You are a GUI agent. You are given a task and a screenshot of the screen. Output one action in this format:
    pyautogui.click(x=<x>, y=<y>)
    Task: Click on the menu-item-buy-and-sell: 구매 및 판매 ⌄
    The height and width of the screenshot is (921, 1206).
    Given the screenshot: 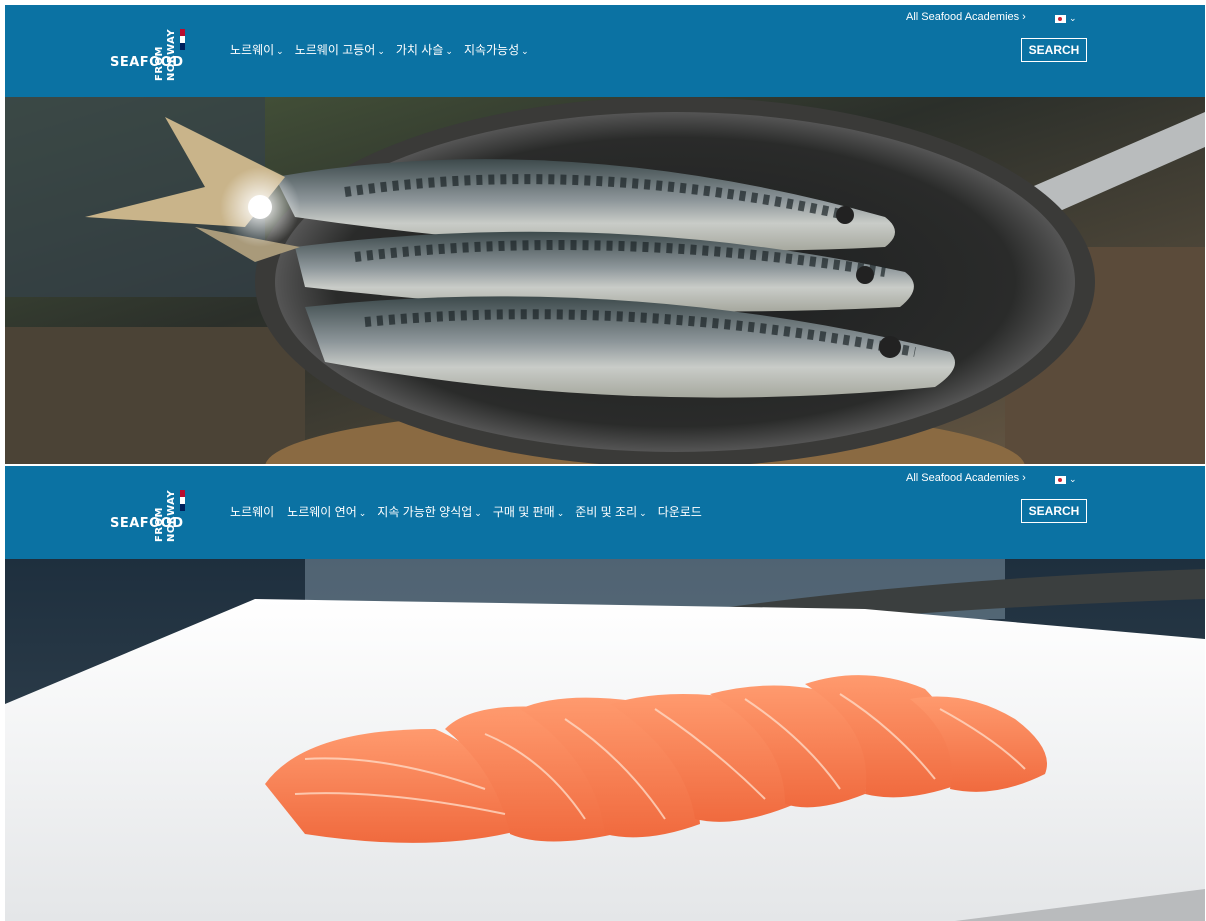 What is the action you would take?
    pyautogui.click(x=528, y=511)
    